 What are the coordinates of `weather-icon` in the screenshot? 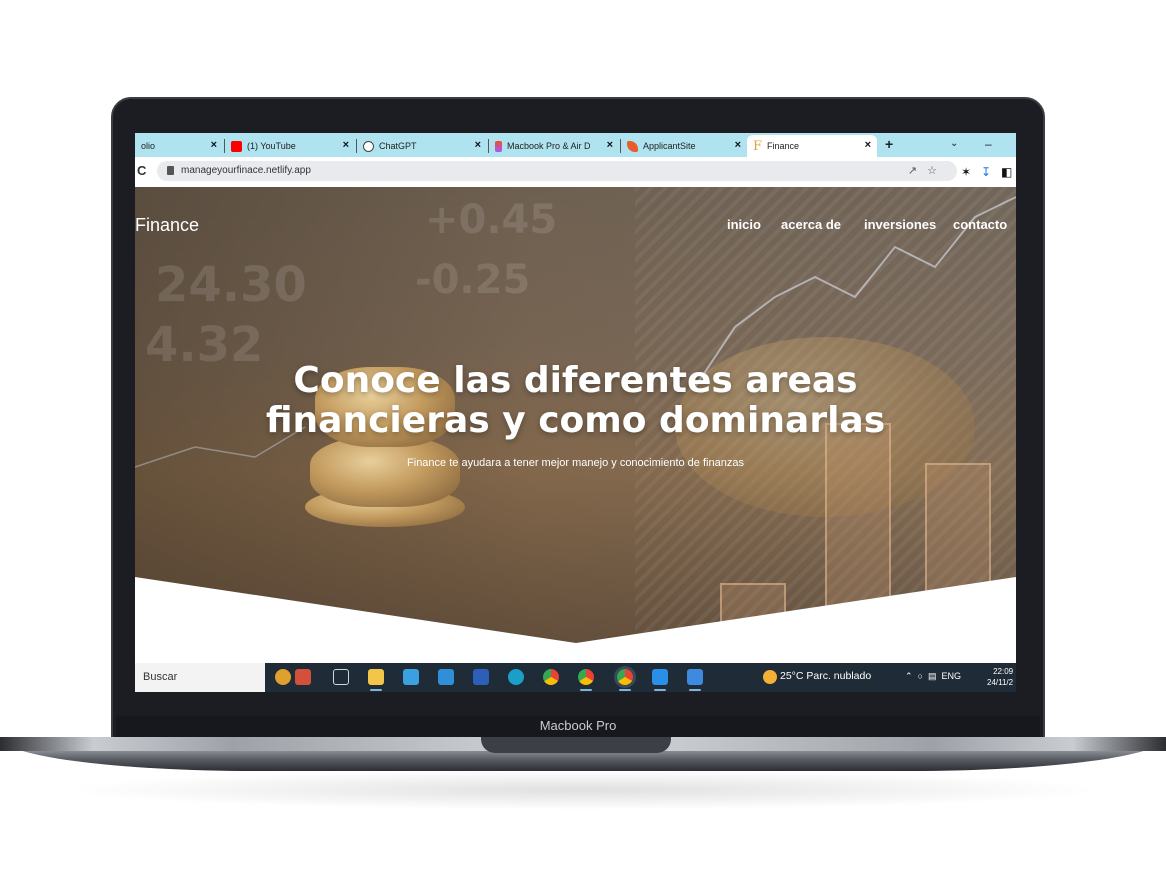 It's located at (770, 677).